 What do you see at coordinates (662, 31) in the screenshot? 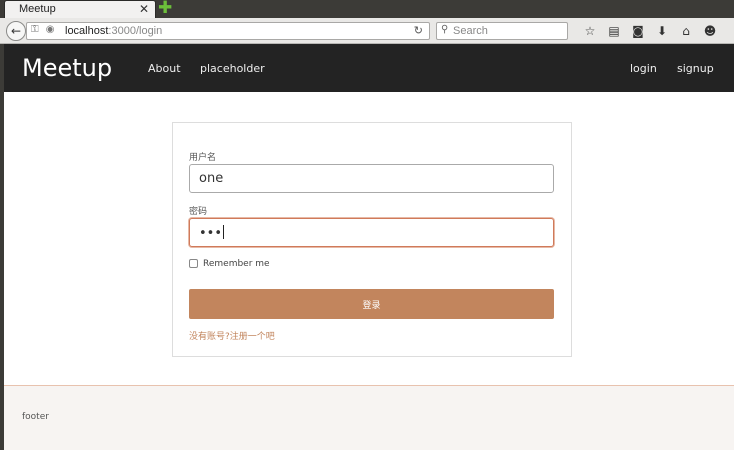
I see `download-icon: ⬇` at bounding box center [662, 31].